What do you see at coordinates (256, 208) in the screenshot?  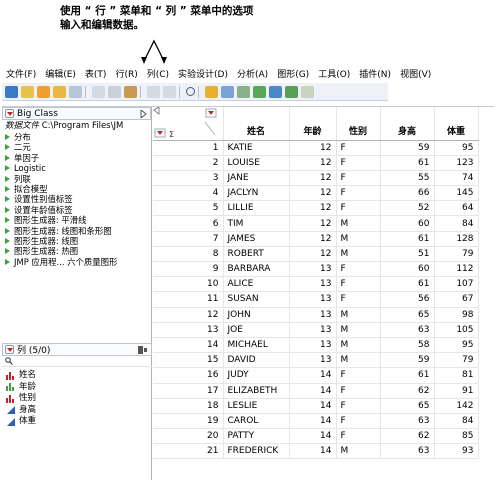 I see `table-cell: LILLIE` at bounding box center [256, 208].